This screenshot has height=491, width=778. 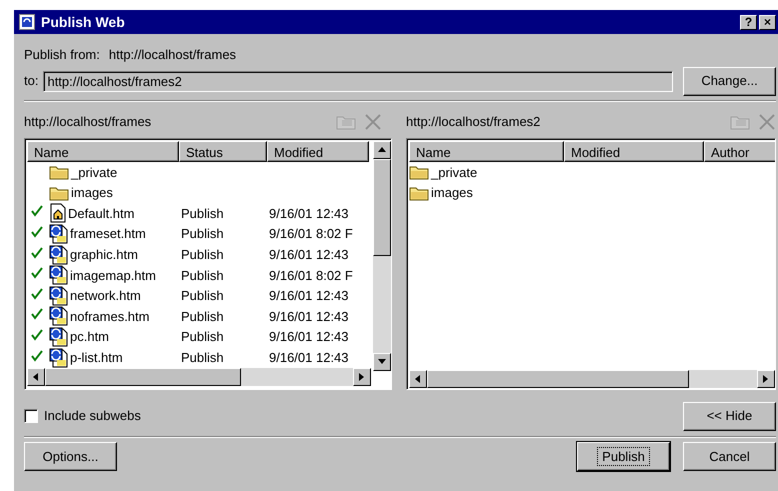 What do you see at coordinates (105, 296) in the screenshot?
I see `file-name: network.htm` at bounding box center [105, 296].